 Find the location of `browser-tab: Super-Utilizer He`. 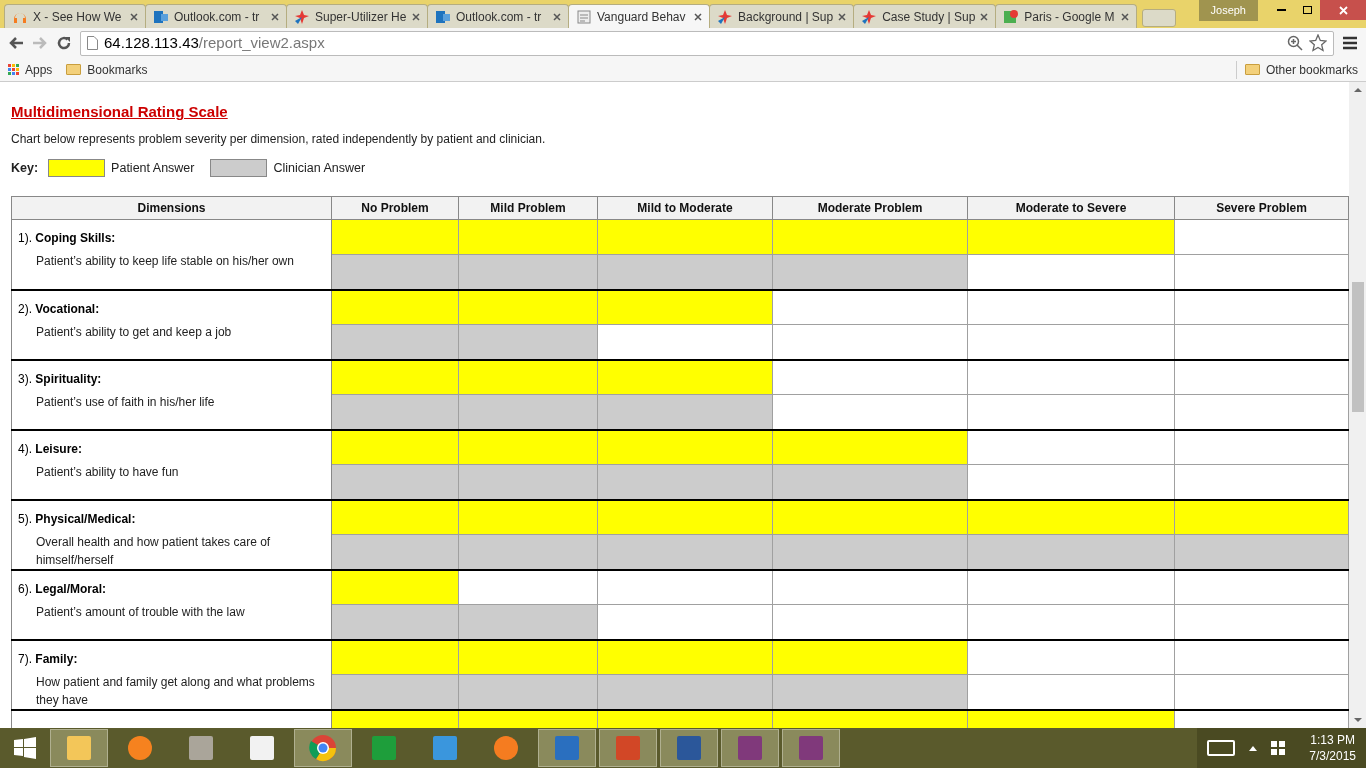

browser-tab: Super-Utilizer He is located at coordinates (357, 16).